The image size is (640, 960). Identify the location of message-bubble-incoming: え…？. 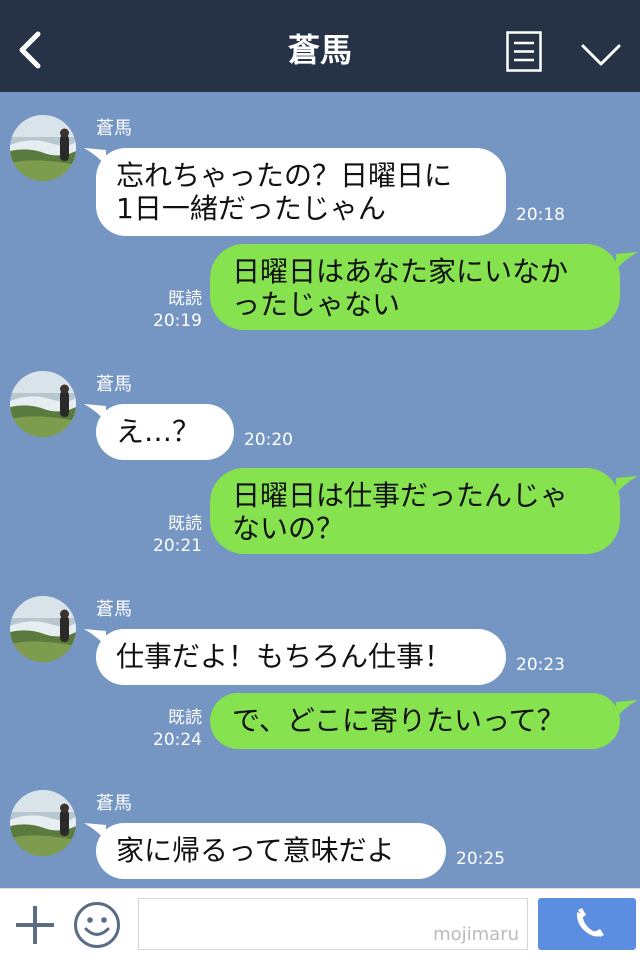
(165, 432).